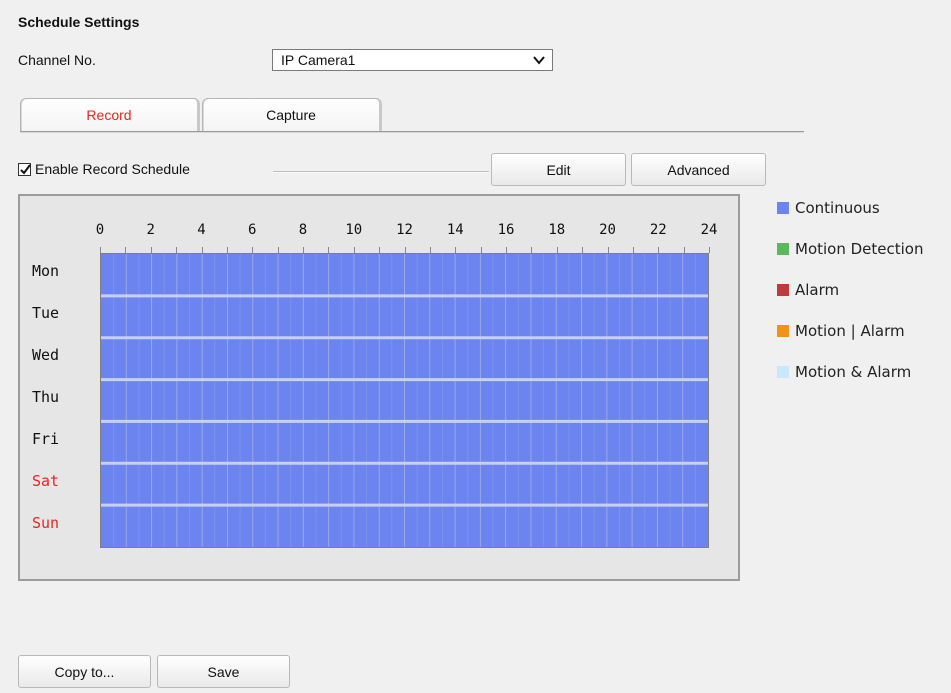 Image resolution: width=951 pixels, height=693 pixels. What do you see at coordinates (46, 439) in the screenshot?
I see `day-label: Fri` at bounding box center [46, 439].